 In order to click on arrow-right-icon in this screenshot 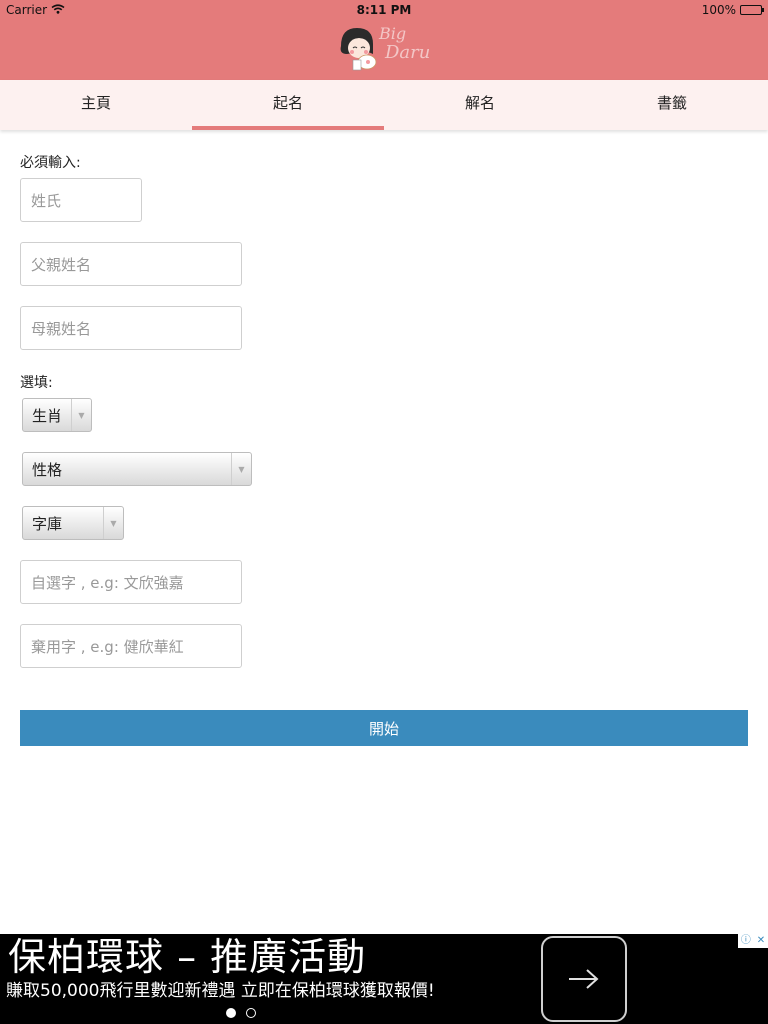, I will do `click(584, 979)`.